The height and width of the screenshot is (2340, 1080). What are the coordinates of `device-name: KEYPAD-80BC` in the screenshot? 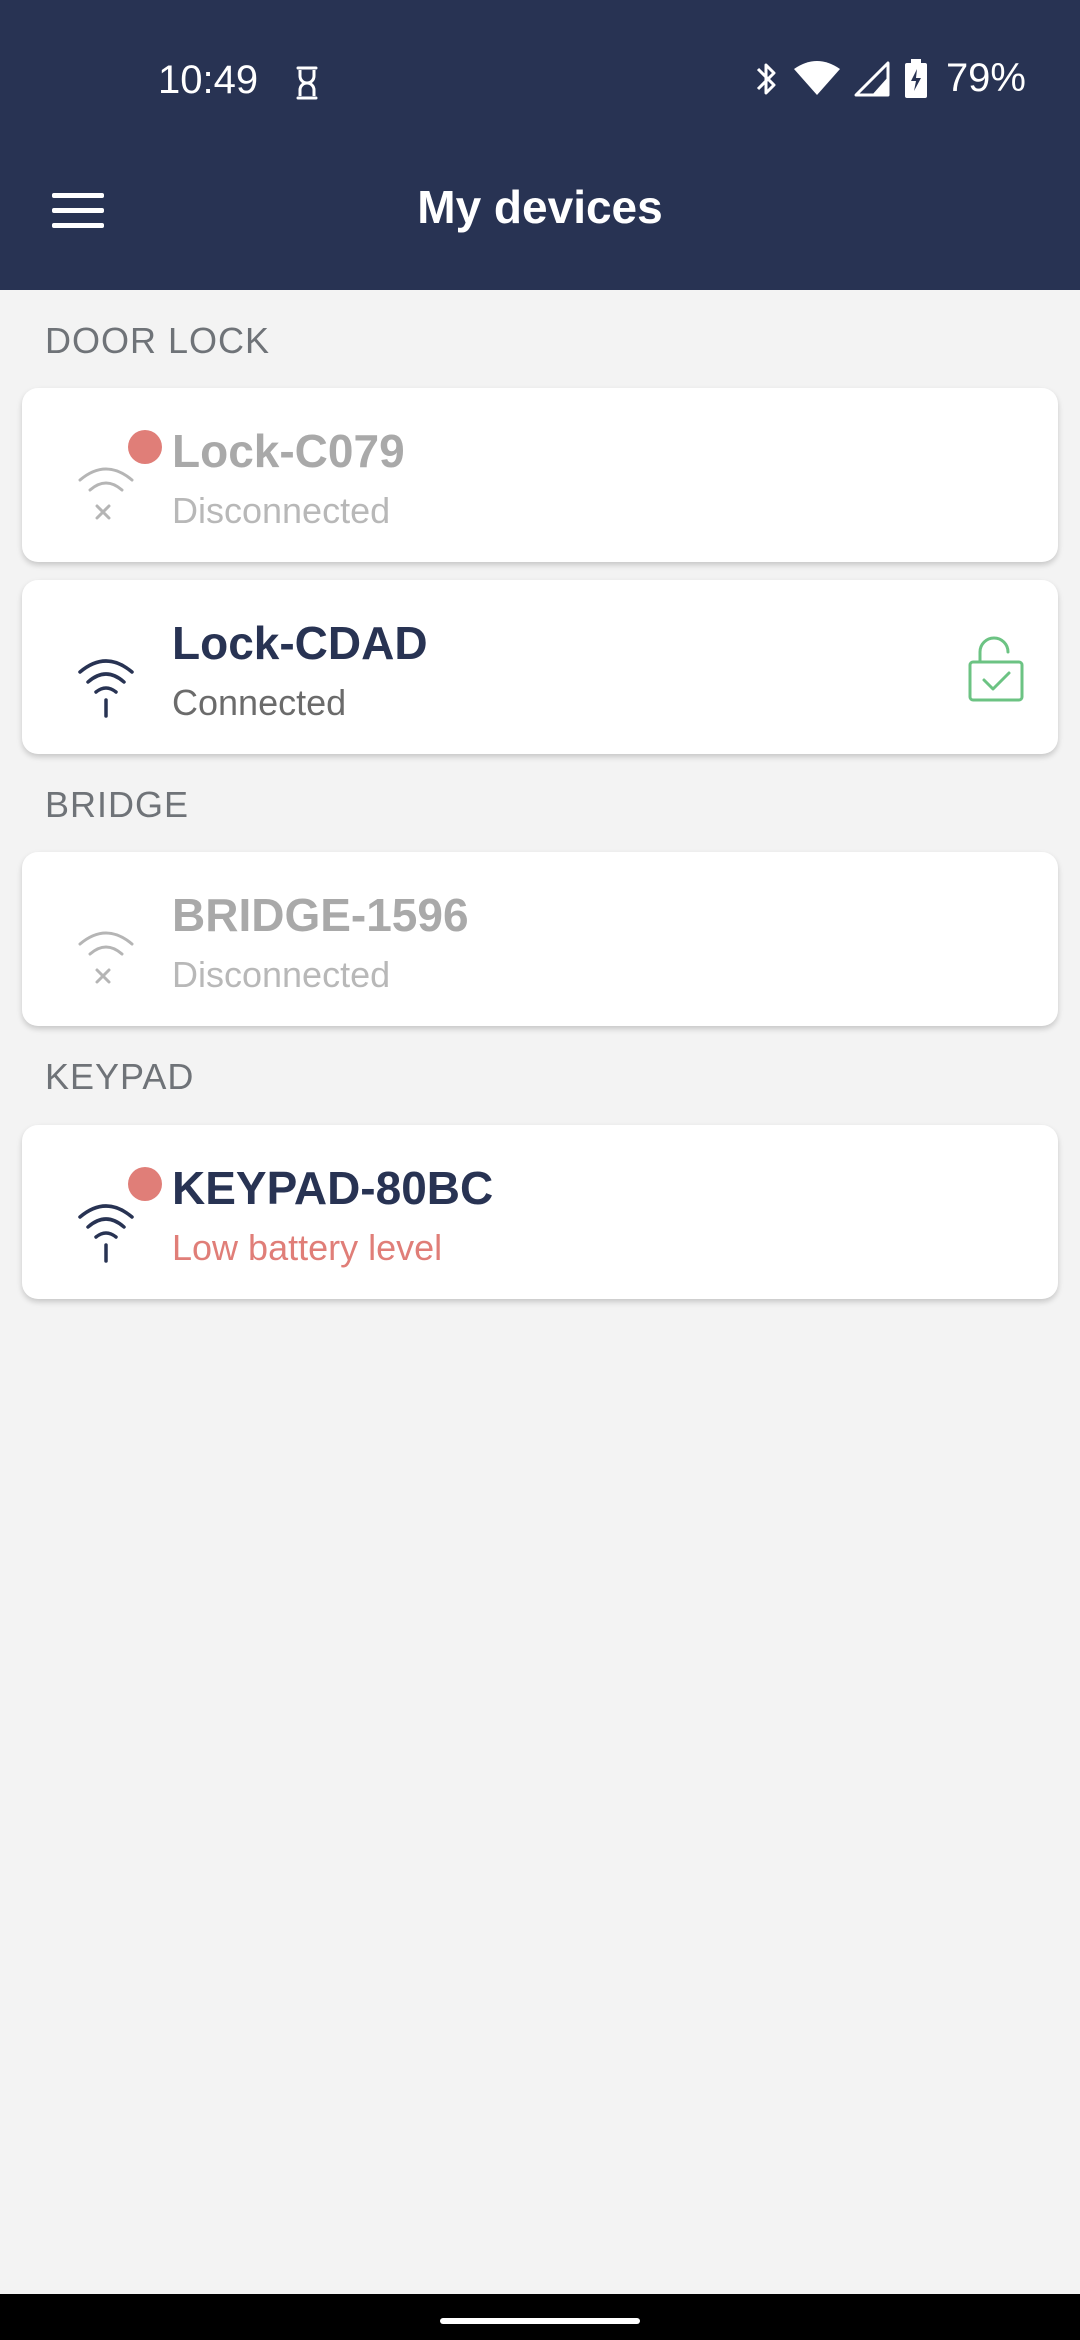 It's located at (333, 1188).